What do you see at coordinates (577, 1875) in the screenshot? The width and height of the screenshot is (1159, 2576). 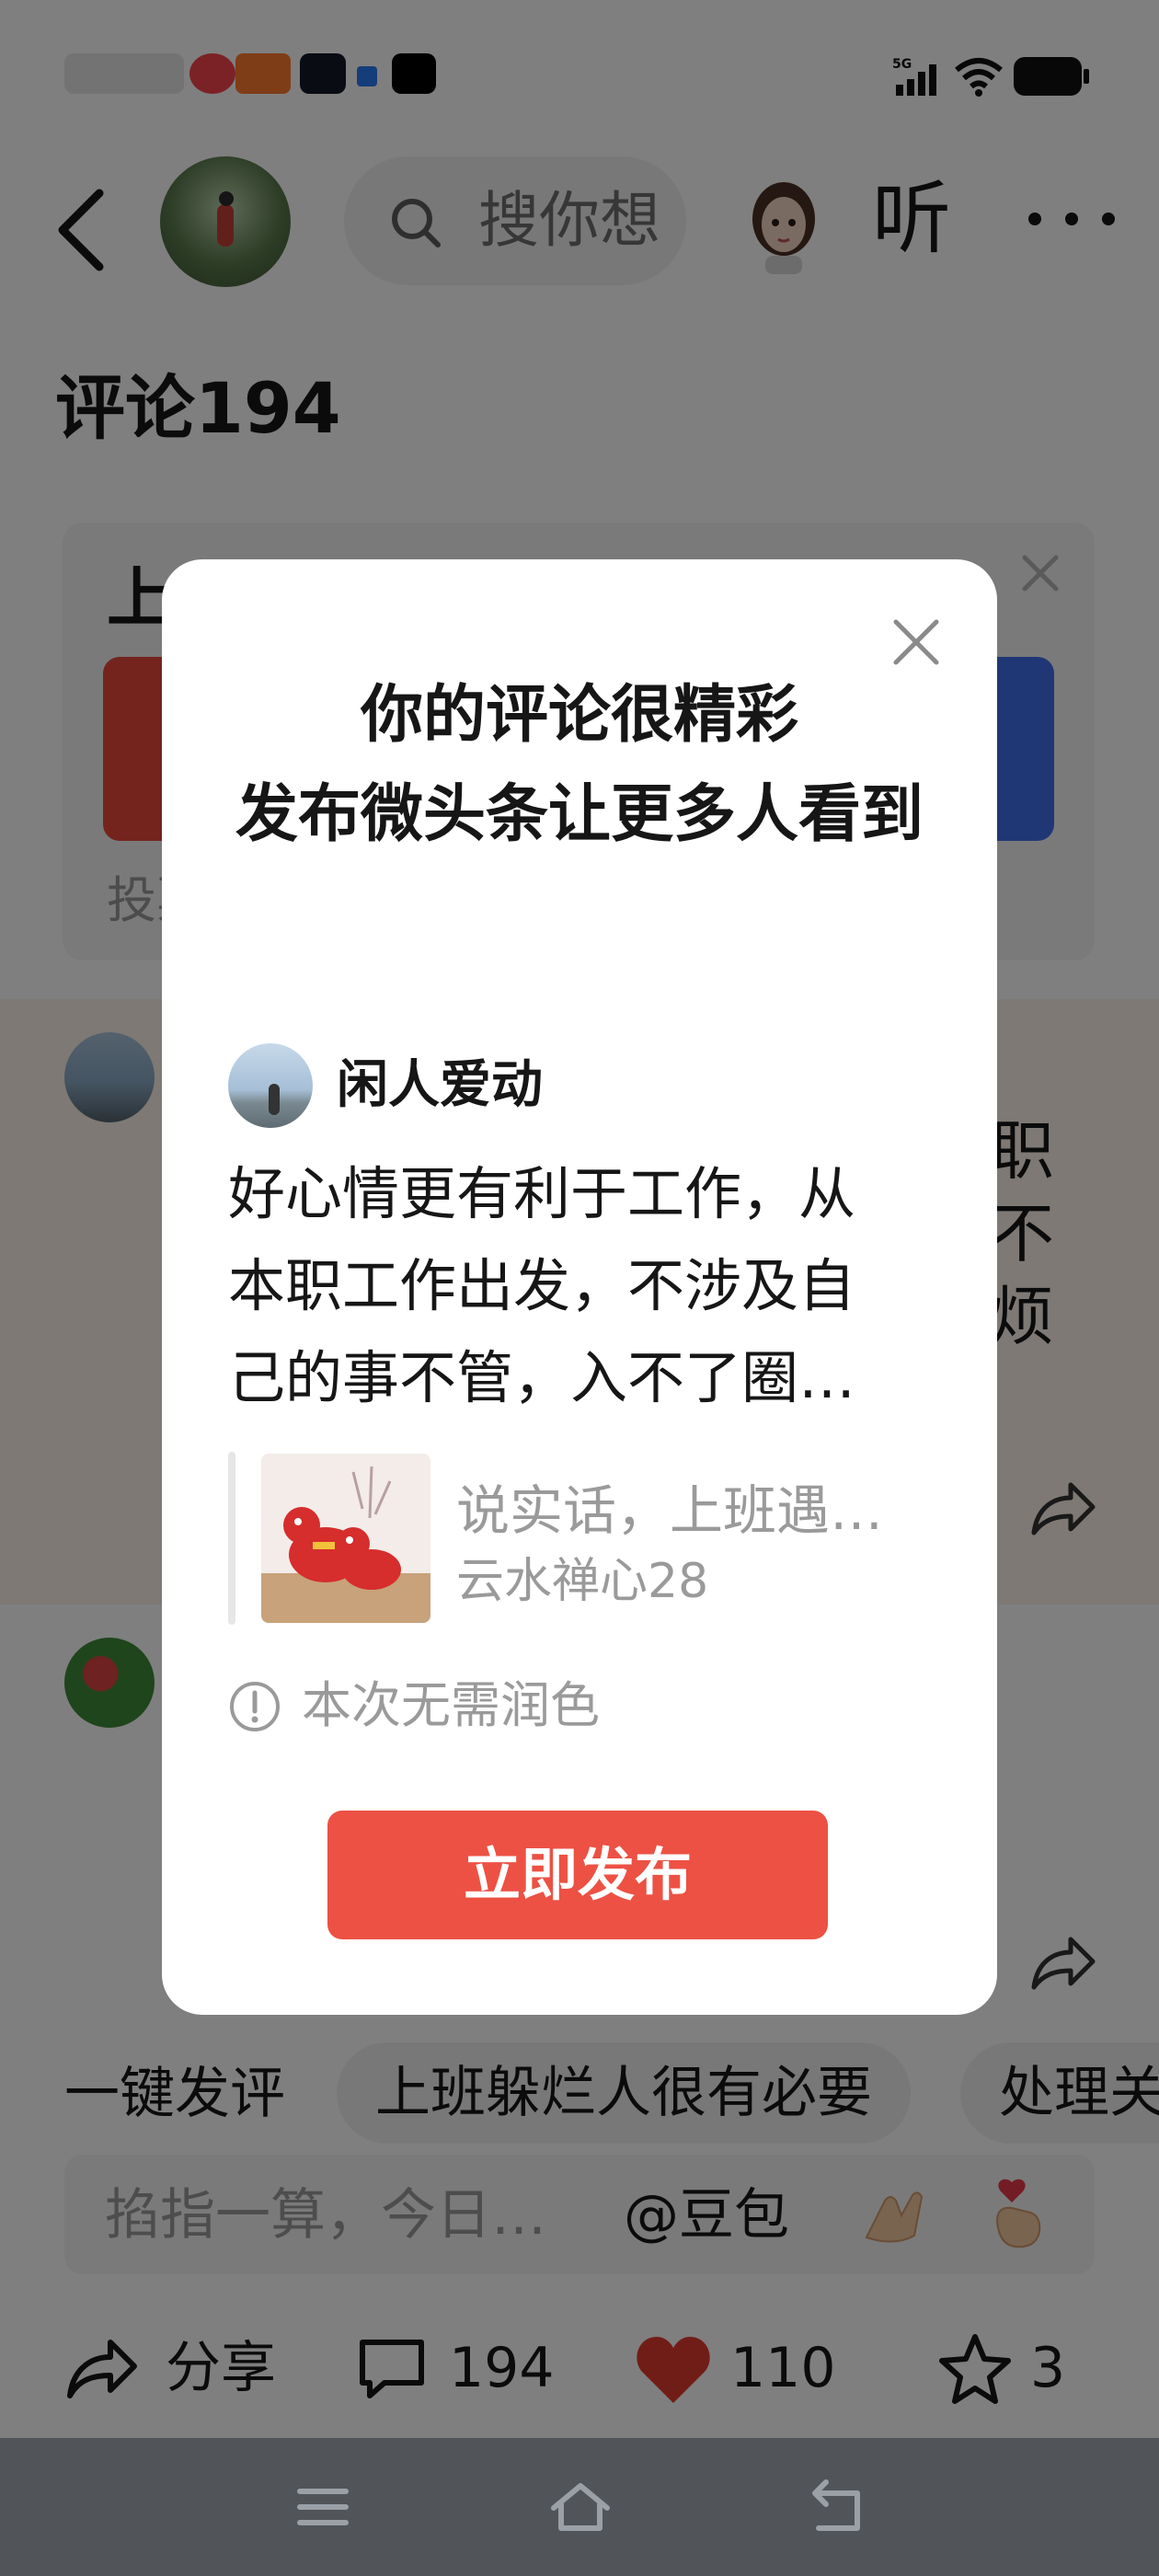 I see `publish-button: 立即发布` at bounding box center [577, 1875].